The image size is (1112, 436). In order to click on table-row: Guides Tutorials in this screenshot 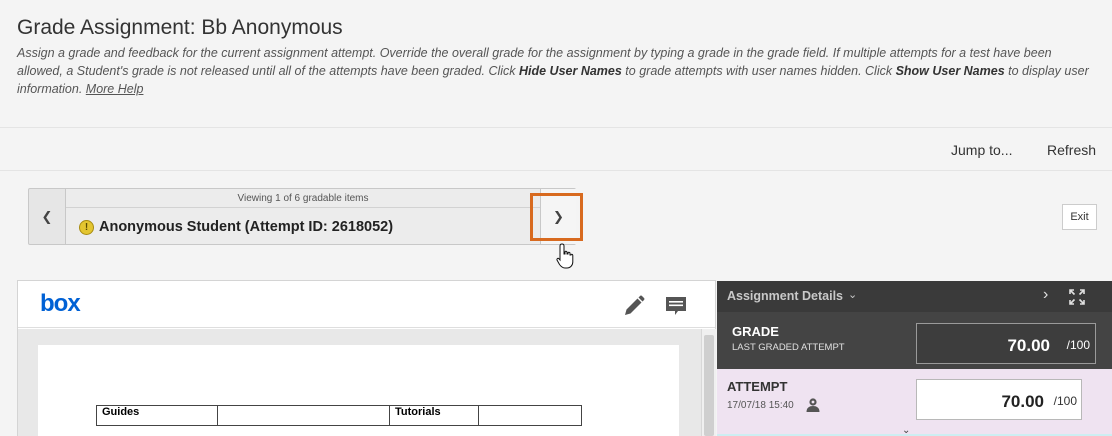, I will do `click(339, 415)`.